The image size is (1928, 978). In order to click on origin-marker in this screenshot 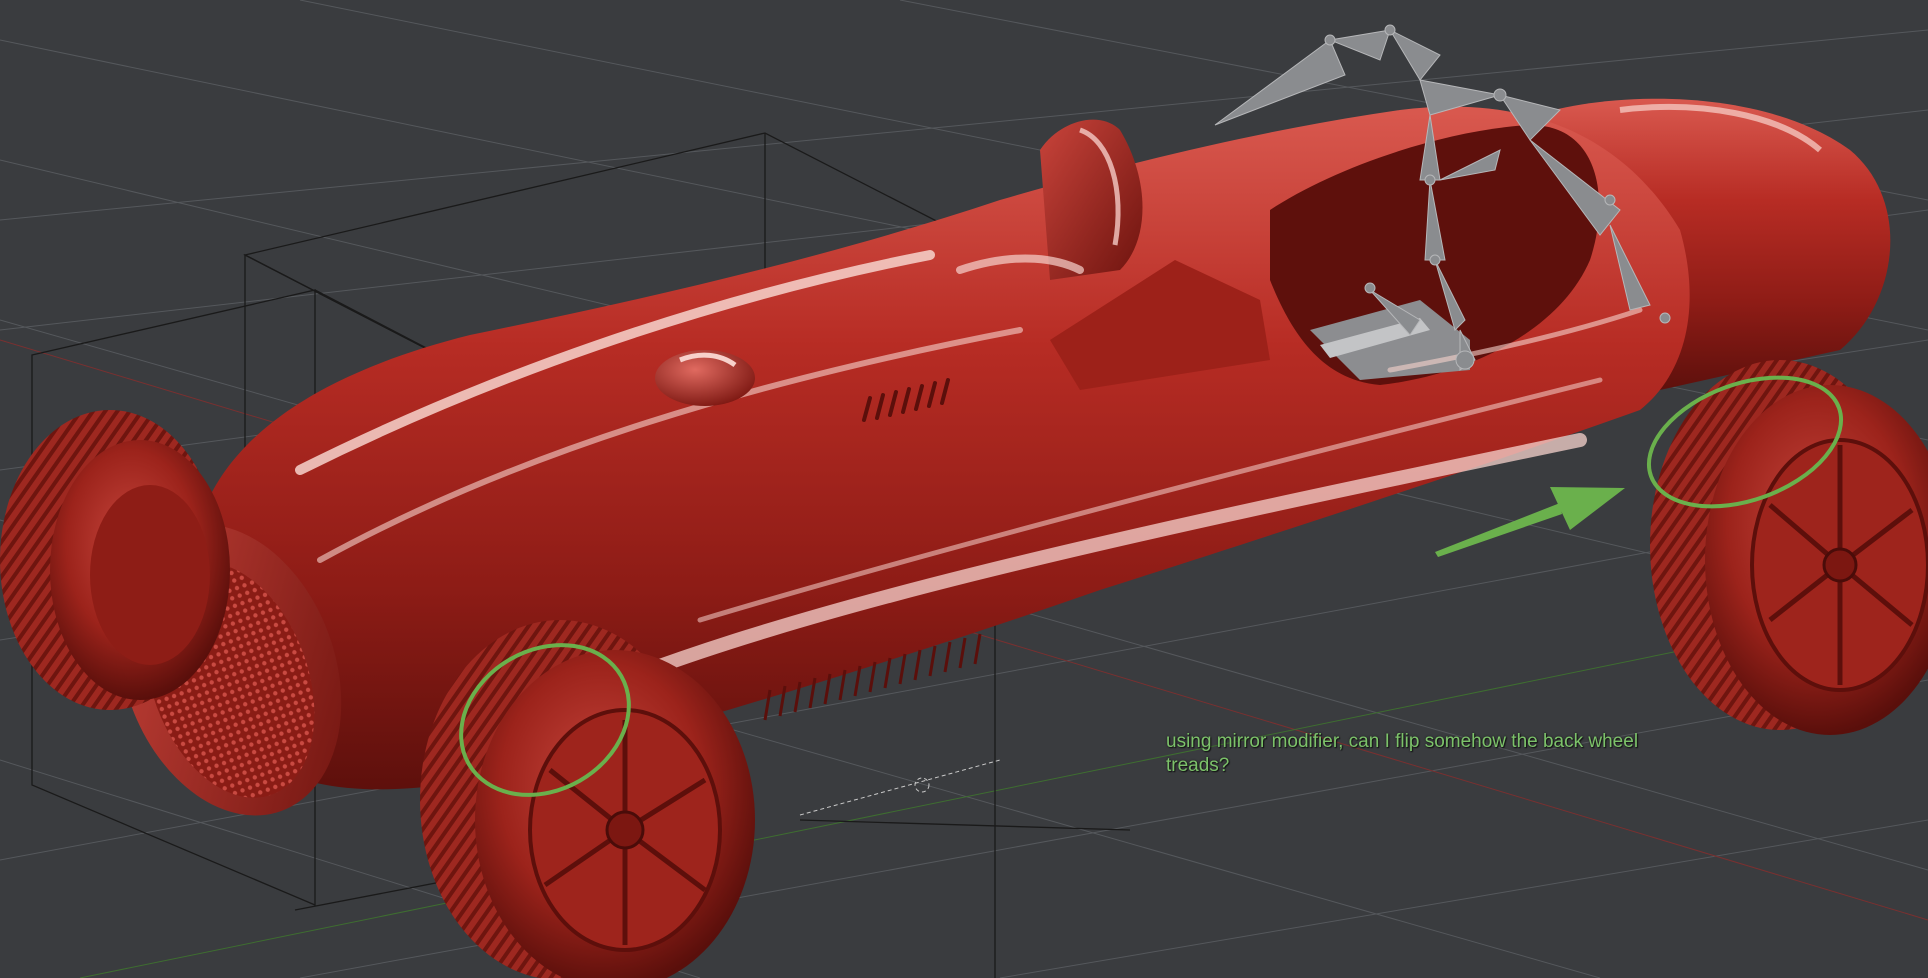, I will do `click(900, 787)`.